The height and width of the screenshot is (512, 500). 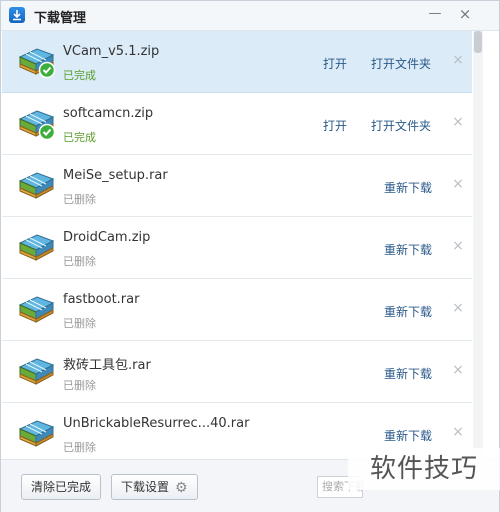 I want to click on file-name: 救砖工具包.rar, so click(x=107, y=365).